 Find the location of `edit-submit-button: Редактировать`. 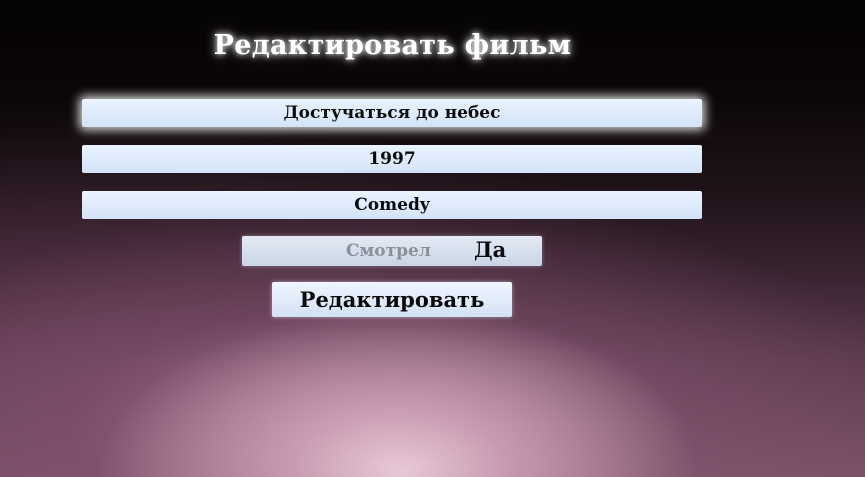

edit-submit-button: Редактировать is located at coordinates (392, 299).